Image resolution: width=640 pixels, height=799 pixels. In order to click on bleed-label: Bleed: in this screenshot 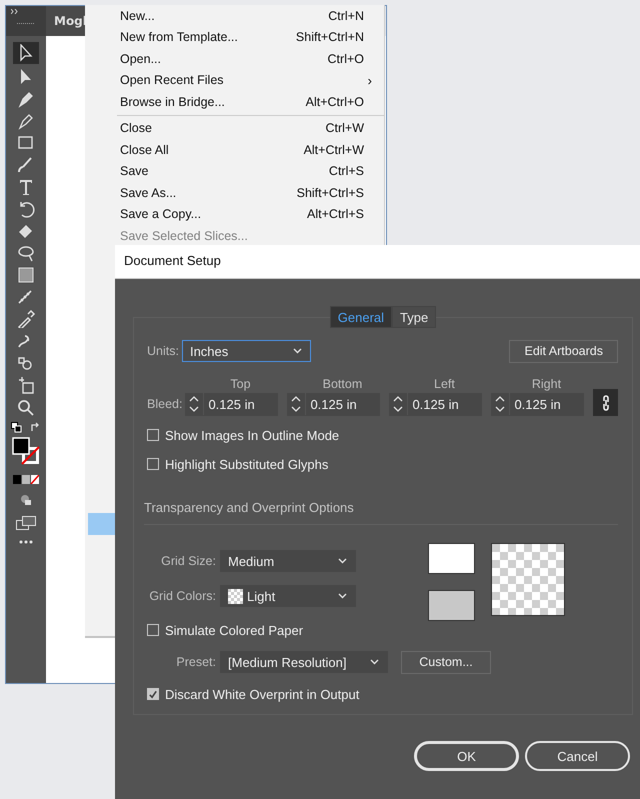, I will do `click(164, 404)`.